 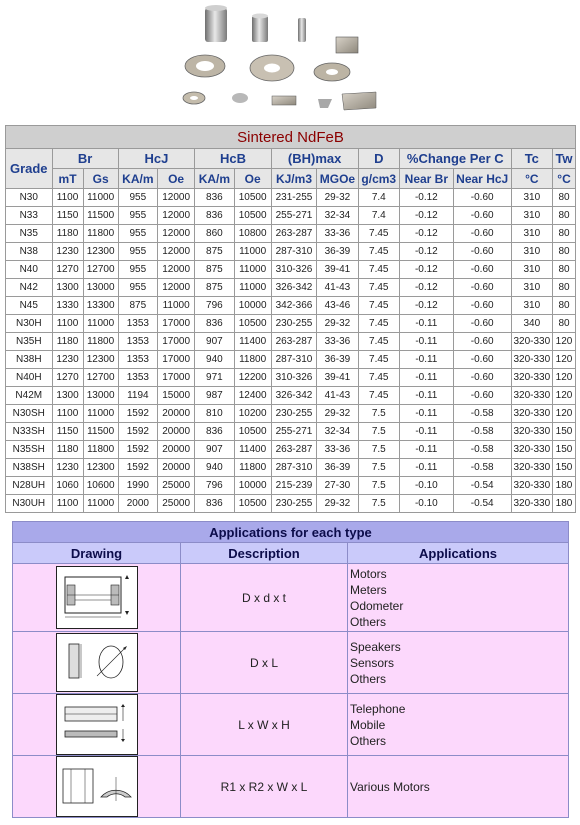 What do you see at coordinates (264, 786) in the screenshot?
I see `description-cell: R1 x R2 x W x L` at bounding box center [264, 786].